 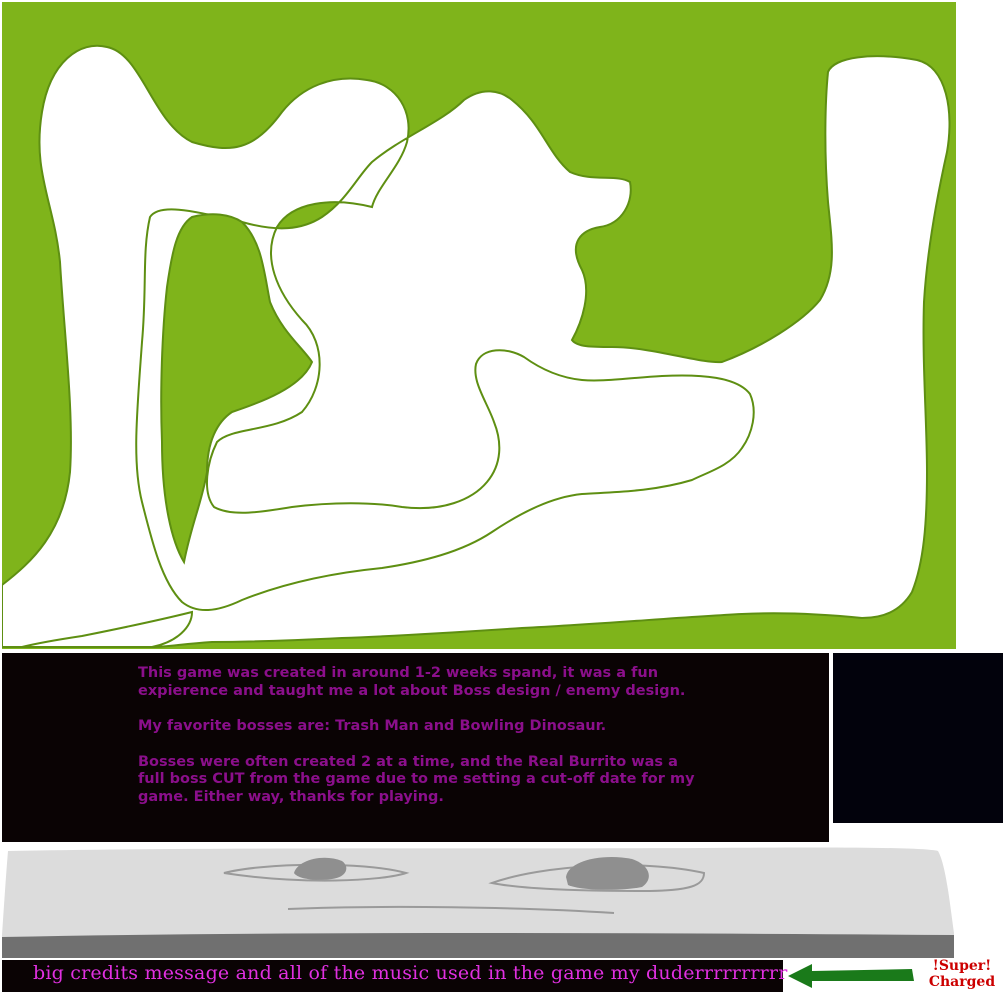 I want to click on badge-line-2: Charged, so click(x=962, y=982).